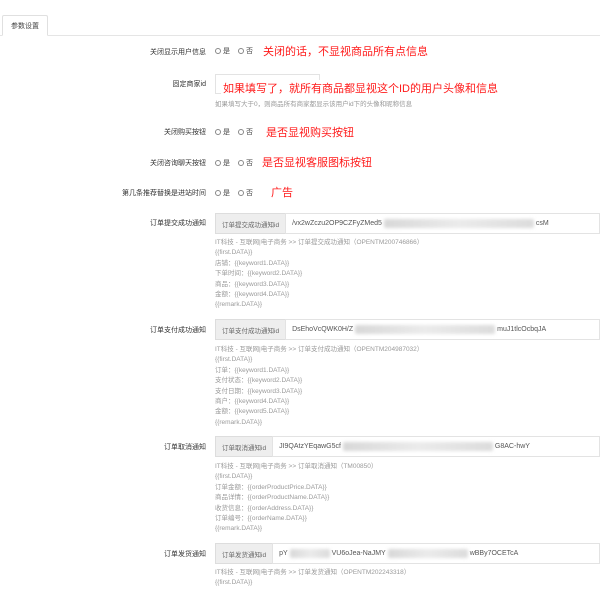 This screenshot has width=600, height=589. What do you see at coordinates (261, 519) in the screenshot?
I see `template-line: 订单编号：{{orderName.DATA}}` at bounding box center [261, 519].